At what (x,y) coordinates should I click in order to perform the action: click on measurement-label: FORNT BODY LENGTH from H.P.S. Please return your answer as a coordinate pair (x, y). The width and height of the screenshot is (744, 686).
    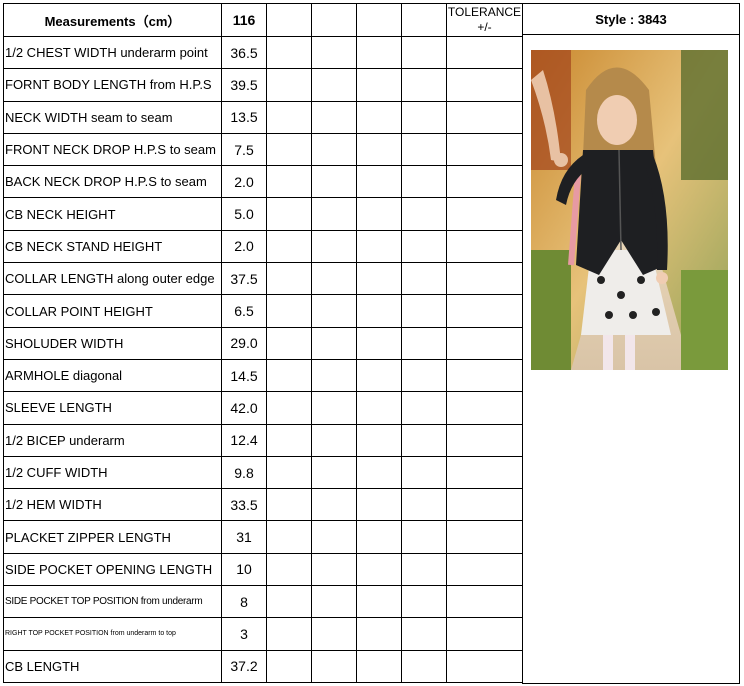
    Looking at the image, I should click on (112, 85).